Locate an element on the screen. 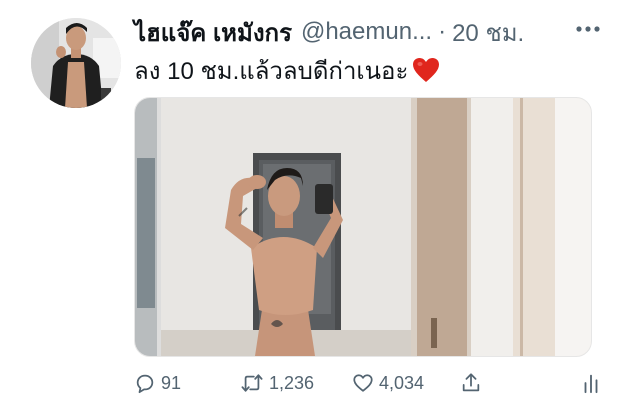 The width and height of the screenshot is (621, 409). tweet-actions: 91 1,236 4,034 is located at coordinates (367, 383).